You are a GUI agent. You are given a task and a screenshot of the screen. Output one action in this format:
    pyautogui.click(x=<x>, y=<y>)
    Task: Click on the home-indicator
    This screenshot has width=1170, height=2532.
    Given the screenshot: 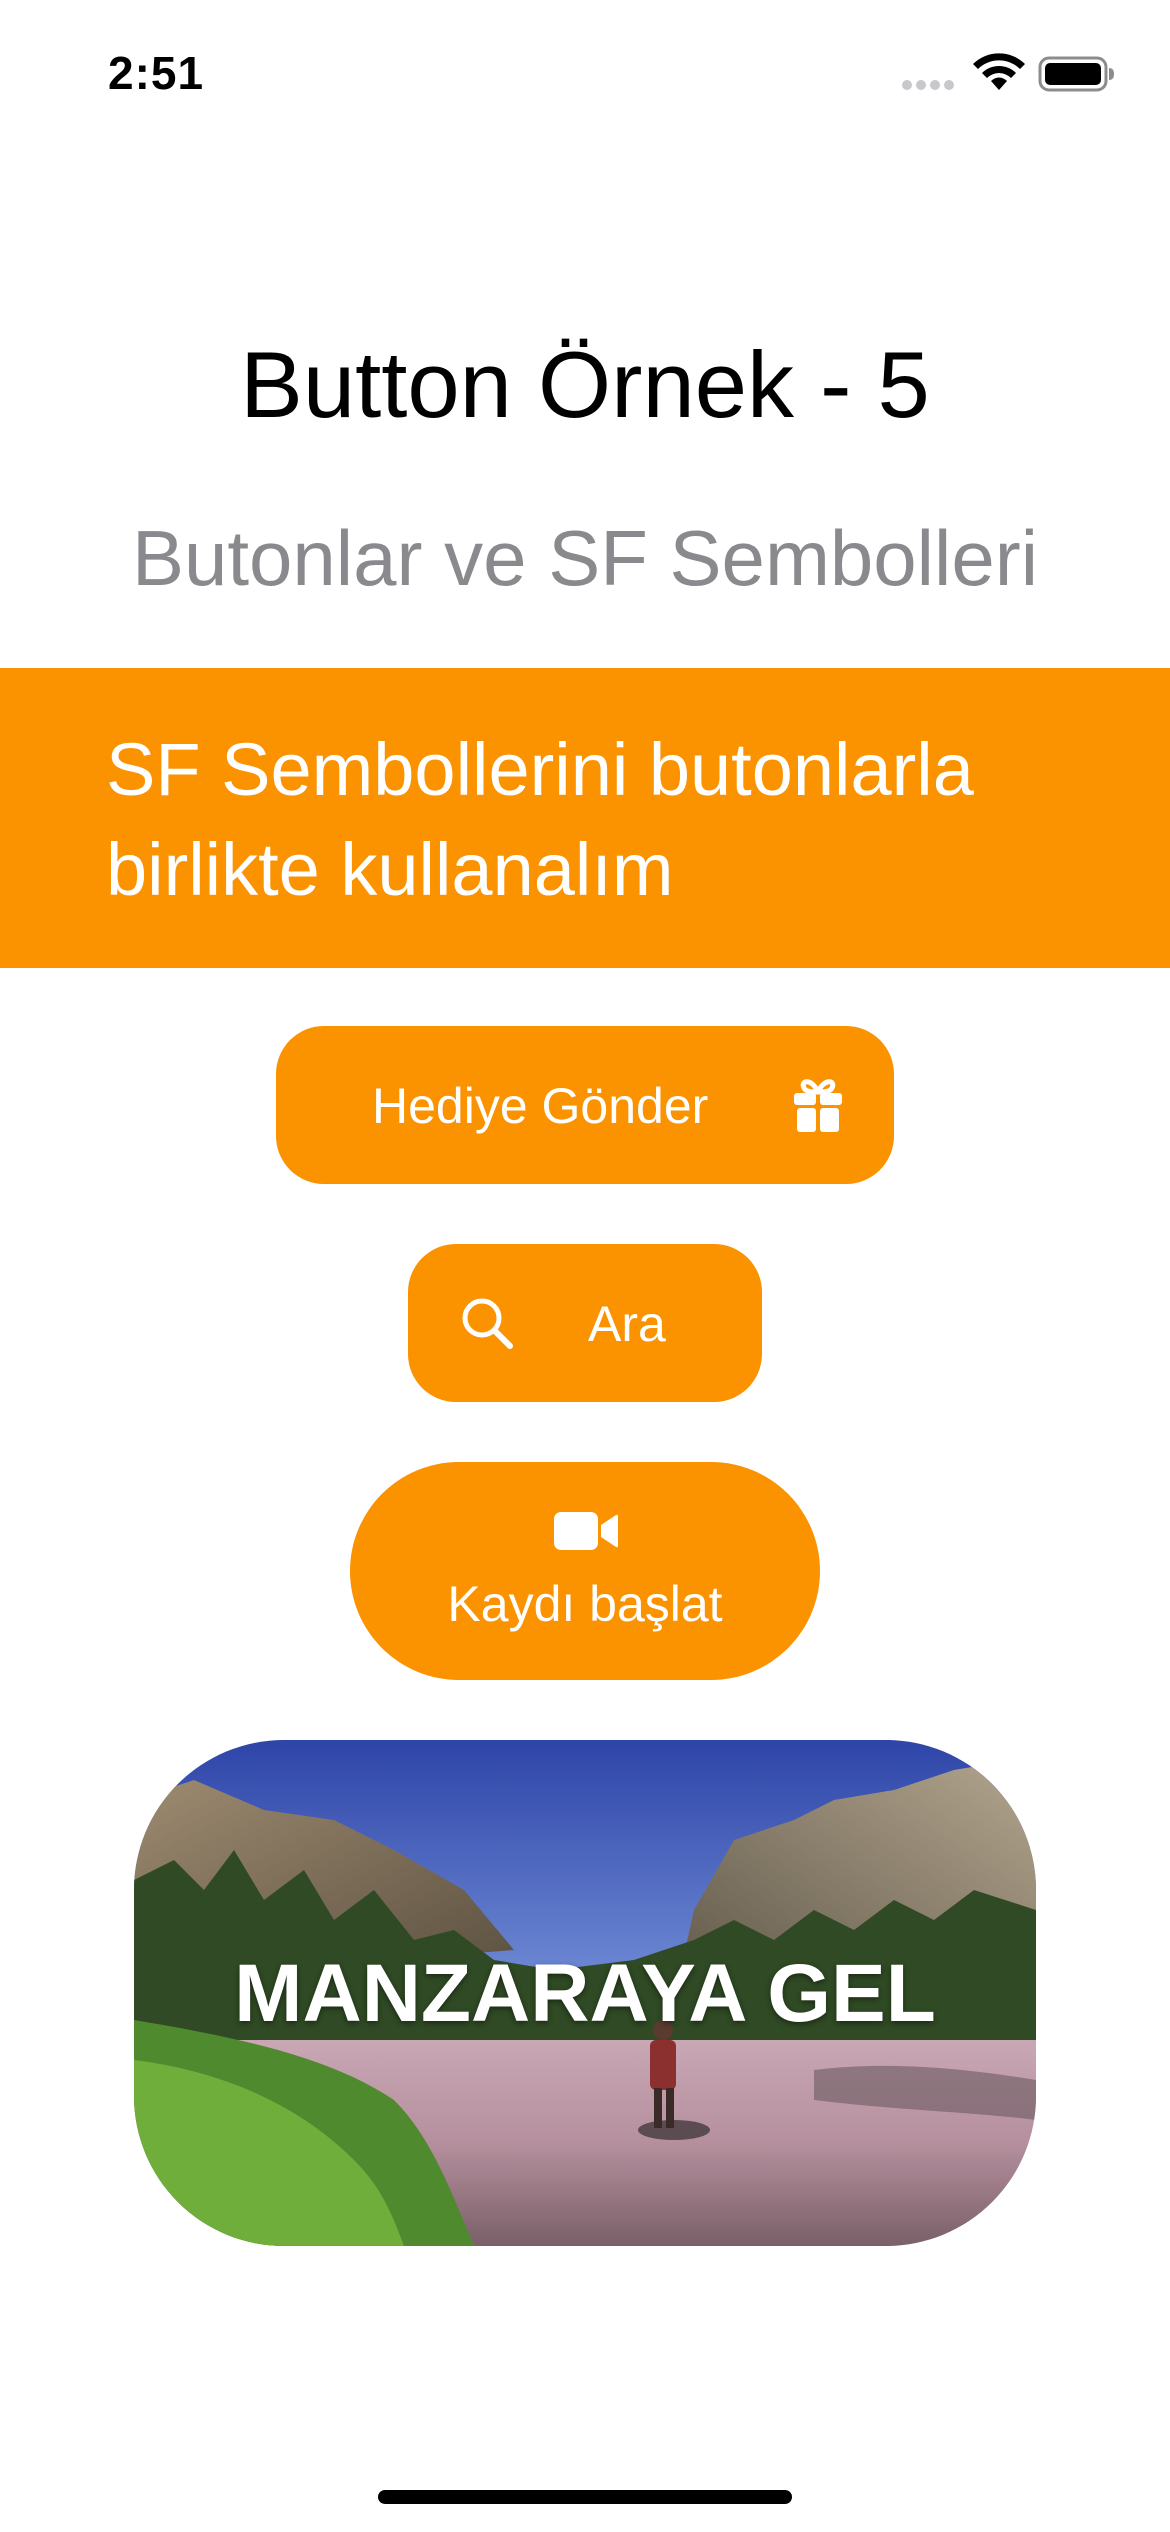 What is the action you would take?
    pyautogui.click(x=585, y=2497)
    